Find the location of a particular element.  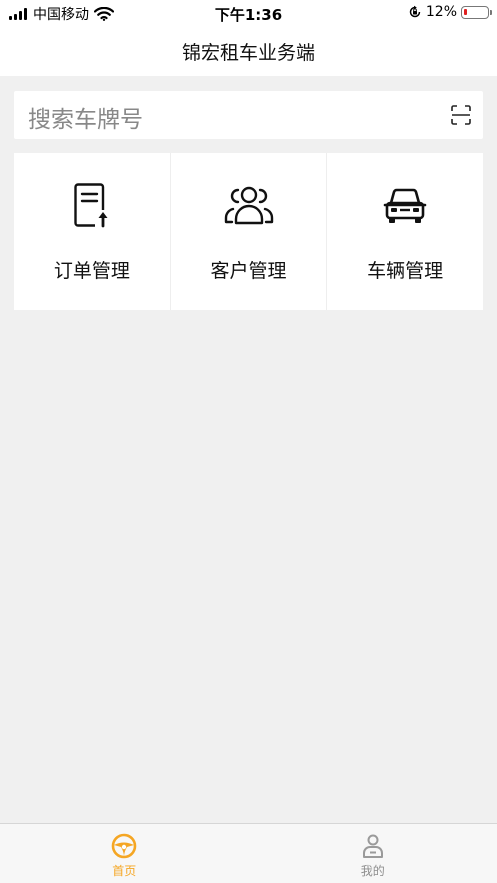

tab-label-home: 首页 is located at coordinates (124, 871).